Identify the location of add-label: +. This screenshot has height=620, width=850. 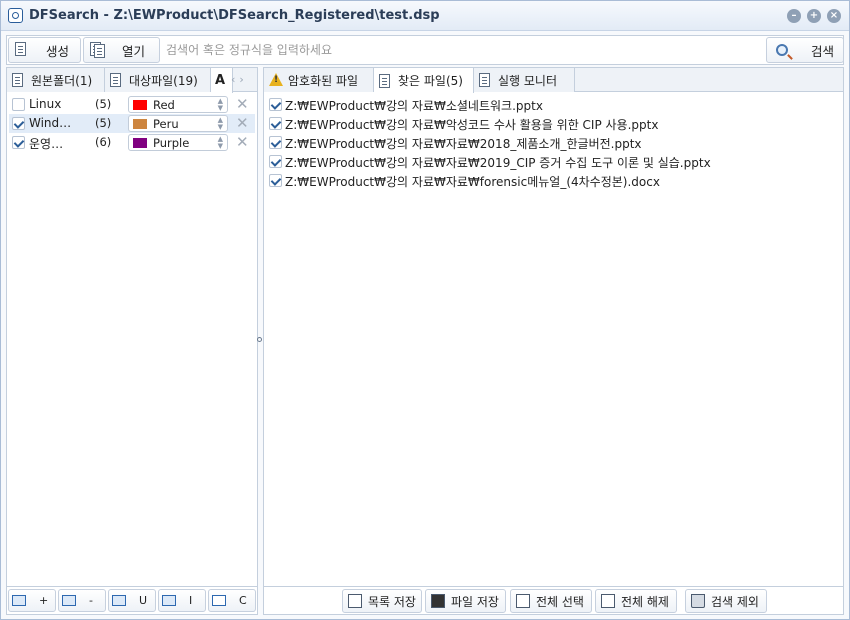
(44, 600).